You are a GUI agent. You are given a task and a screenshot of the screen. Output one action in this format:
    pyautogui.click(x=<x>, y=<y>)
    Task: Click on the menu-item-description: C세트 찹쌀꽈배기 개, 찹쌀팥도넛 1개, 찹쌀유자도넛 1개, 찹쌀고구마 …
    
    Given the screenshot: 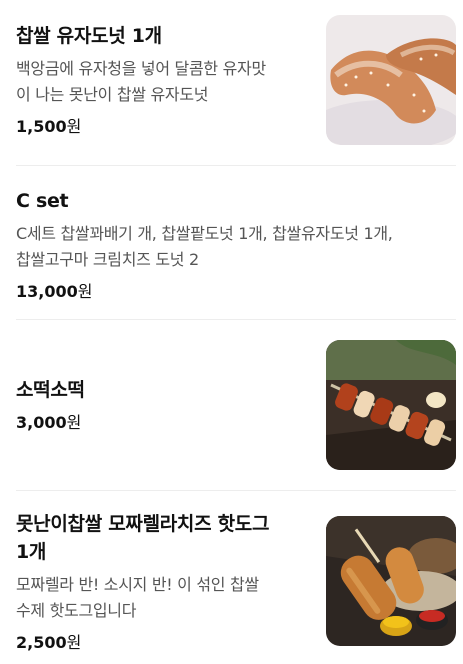 What is the action you would take?
    pyautogui.click(x=204, y=246)
    